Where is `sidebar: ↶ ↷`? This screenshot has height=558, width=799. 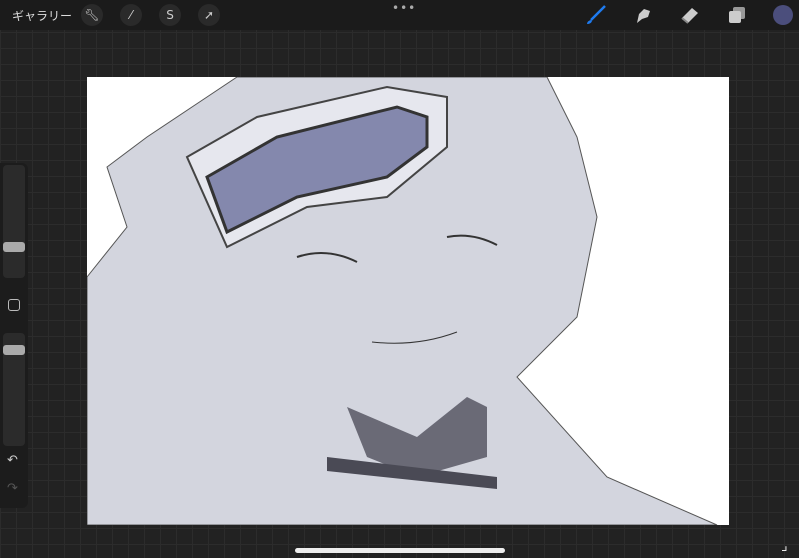
sidebar: ↶ ↷ is located at coordinates (14, 335).